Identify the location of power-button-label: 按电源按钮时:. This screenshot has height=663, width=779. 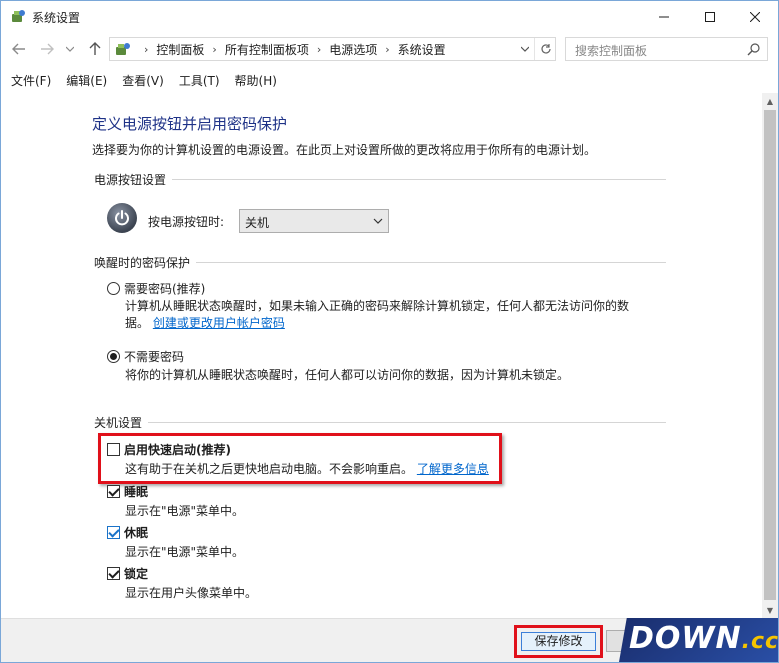
(186, 222).